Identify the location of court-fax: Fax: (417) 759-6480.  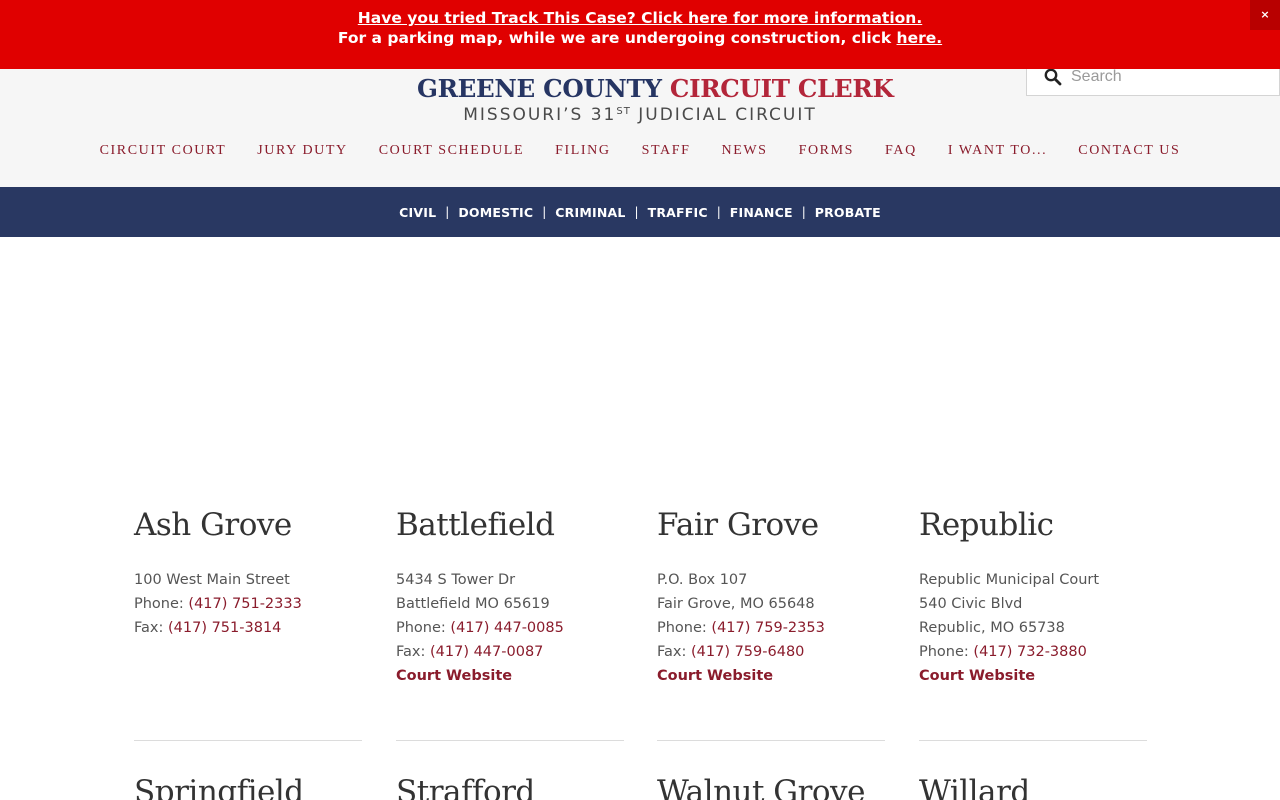
(771, 652).